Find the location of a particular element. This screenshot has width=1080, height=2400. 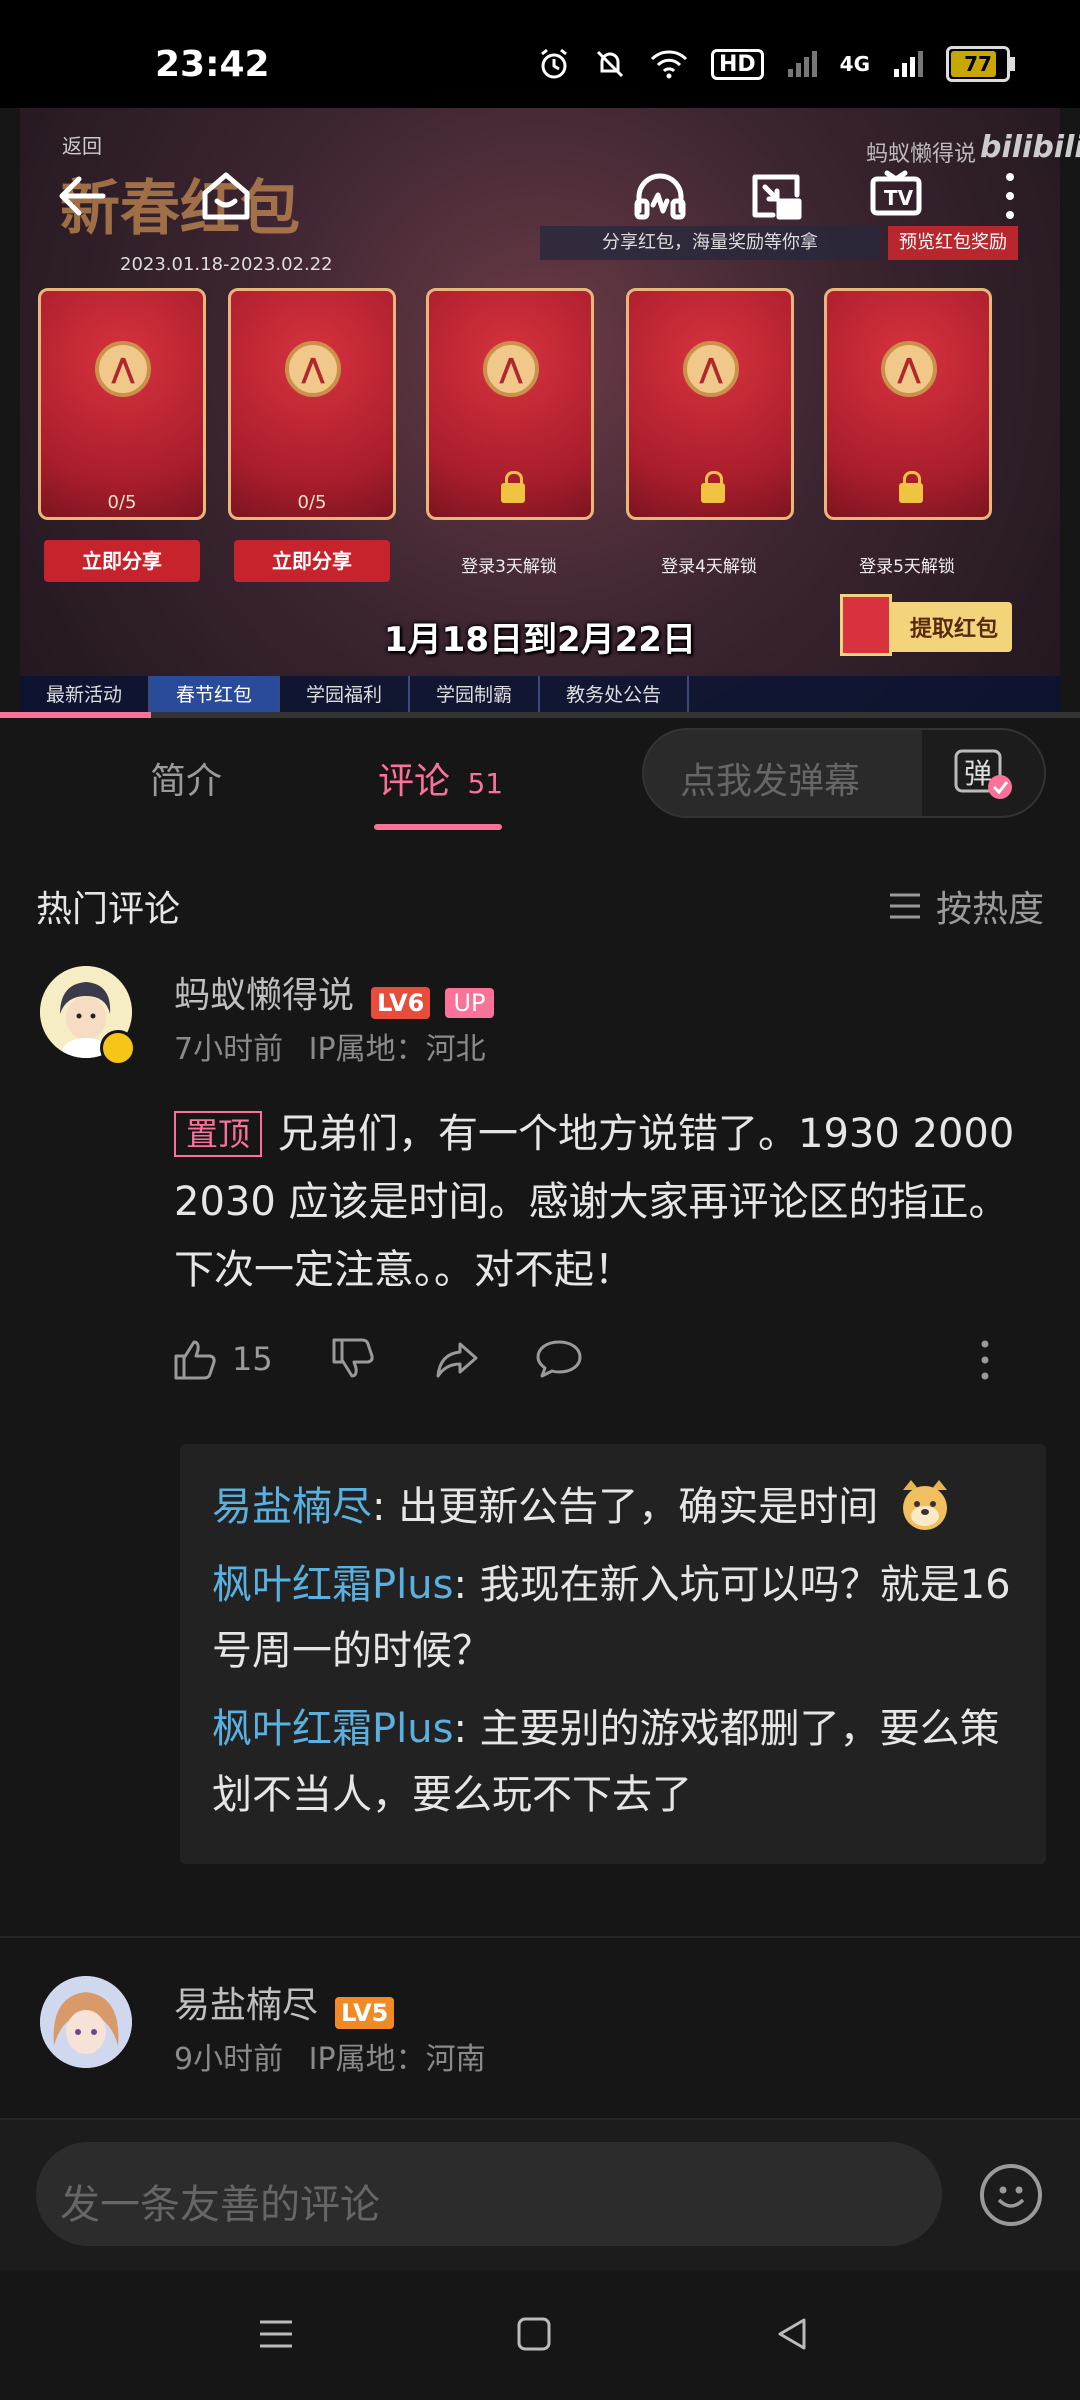

sort-button: 按热度 is located at coordinates (966, 906).